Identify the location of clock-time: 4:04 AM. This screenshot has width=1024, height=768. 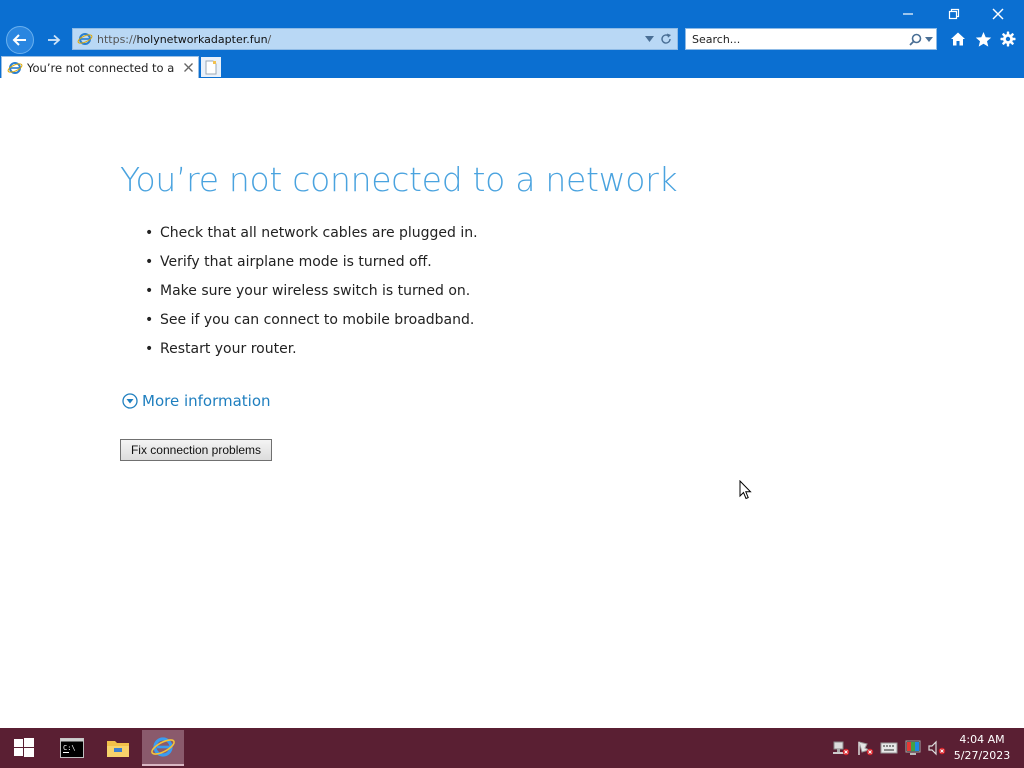
(982, 739).